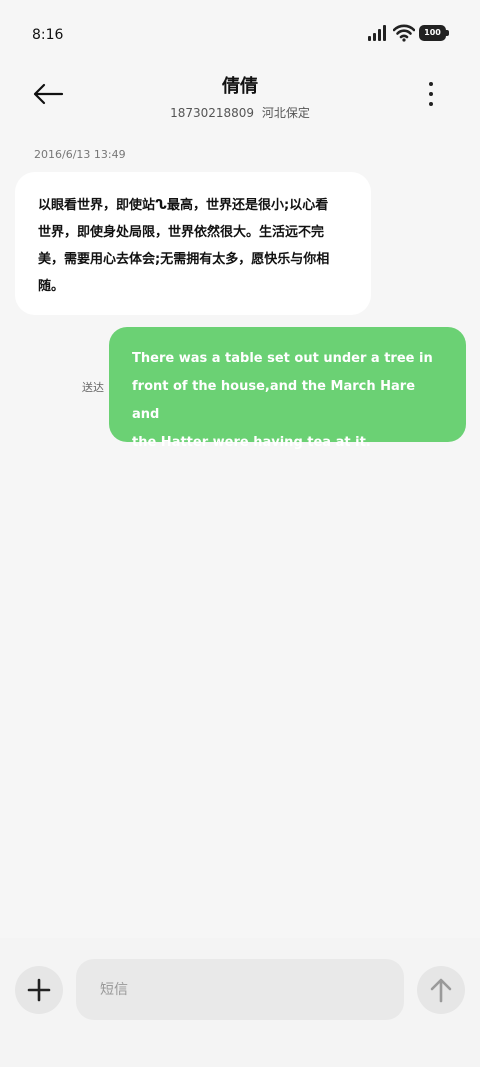 The width and height of the screenshot is (480, 1067). I want to click on status-bar: 8:16 100, so click(240, 35).